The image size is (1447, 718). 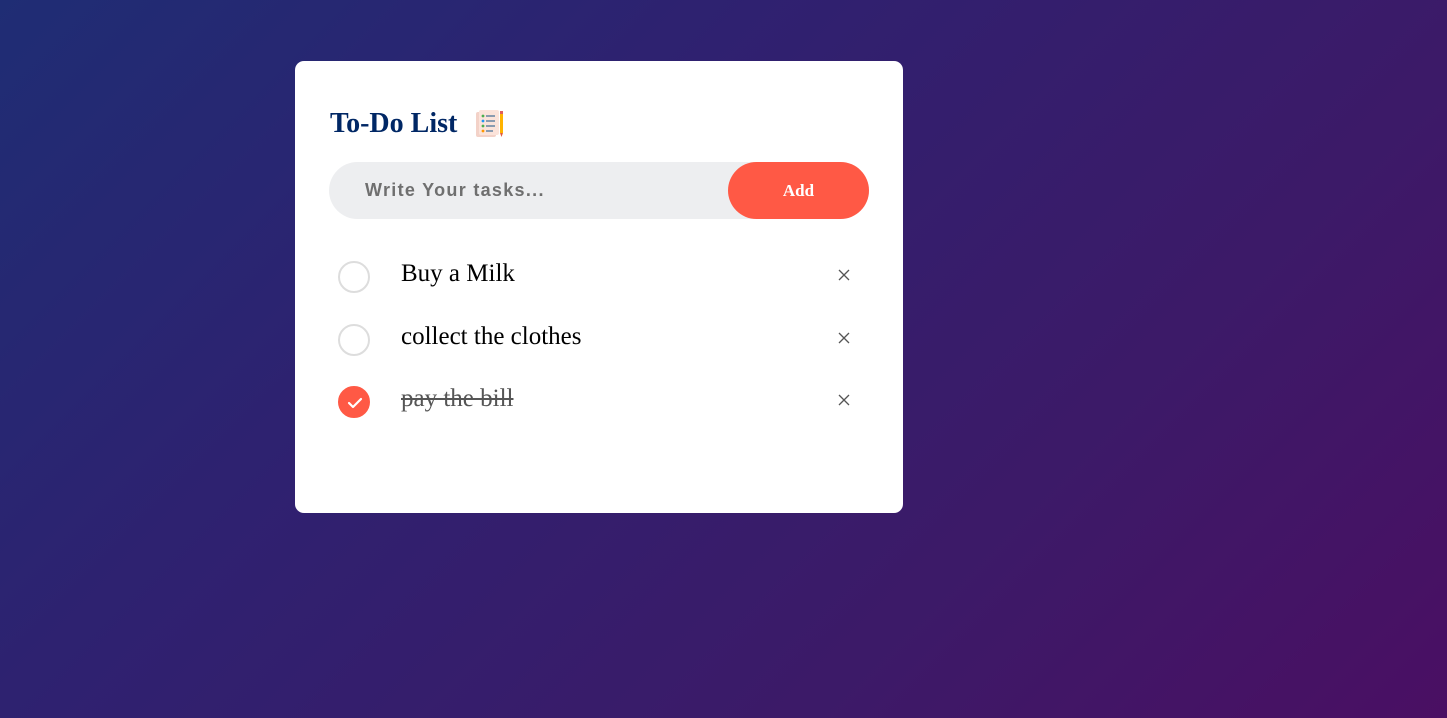 I want to click on task-label: Buy a Milk, so click(x=458, y=273).